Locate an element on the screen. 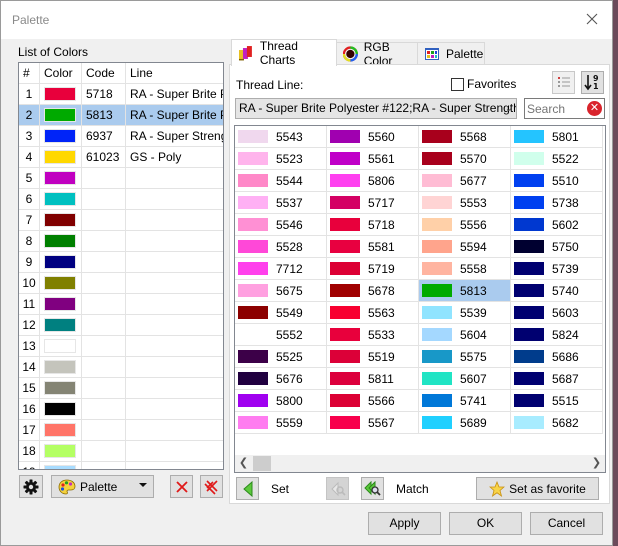  thread-color-cell: 5537 is located at coordinates (281, 203).